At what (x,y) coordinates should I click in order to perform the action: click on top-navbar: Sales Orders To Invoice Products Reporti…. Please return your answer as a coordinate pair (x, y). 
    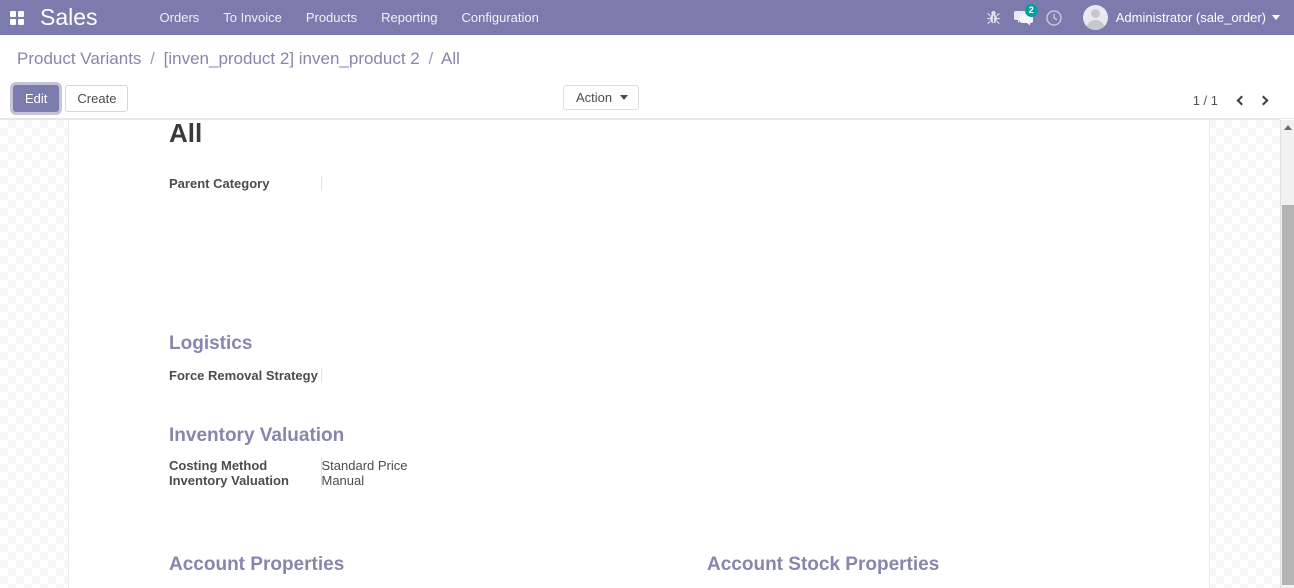
    Looking at the image, I should click on (647, 17).